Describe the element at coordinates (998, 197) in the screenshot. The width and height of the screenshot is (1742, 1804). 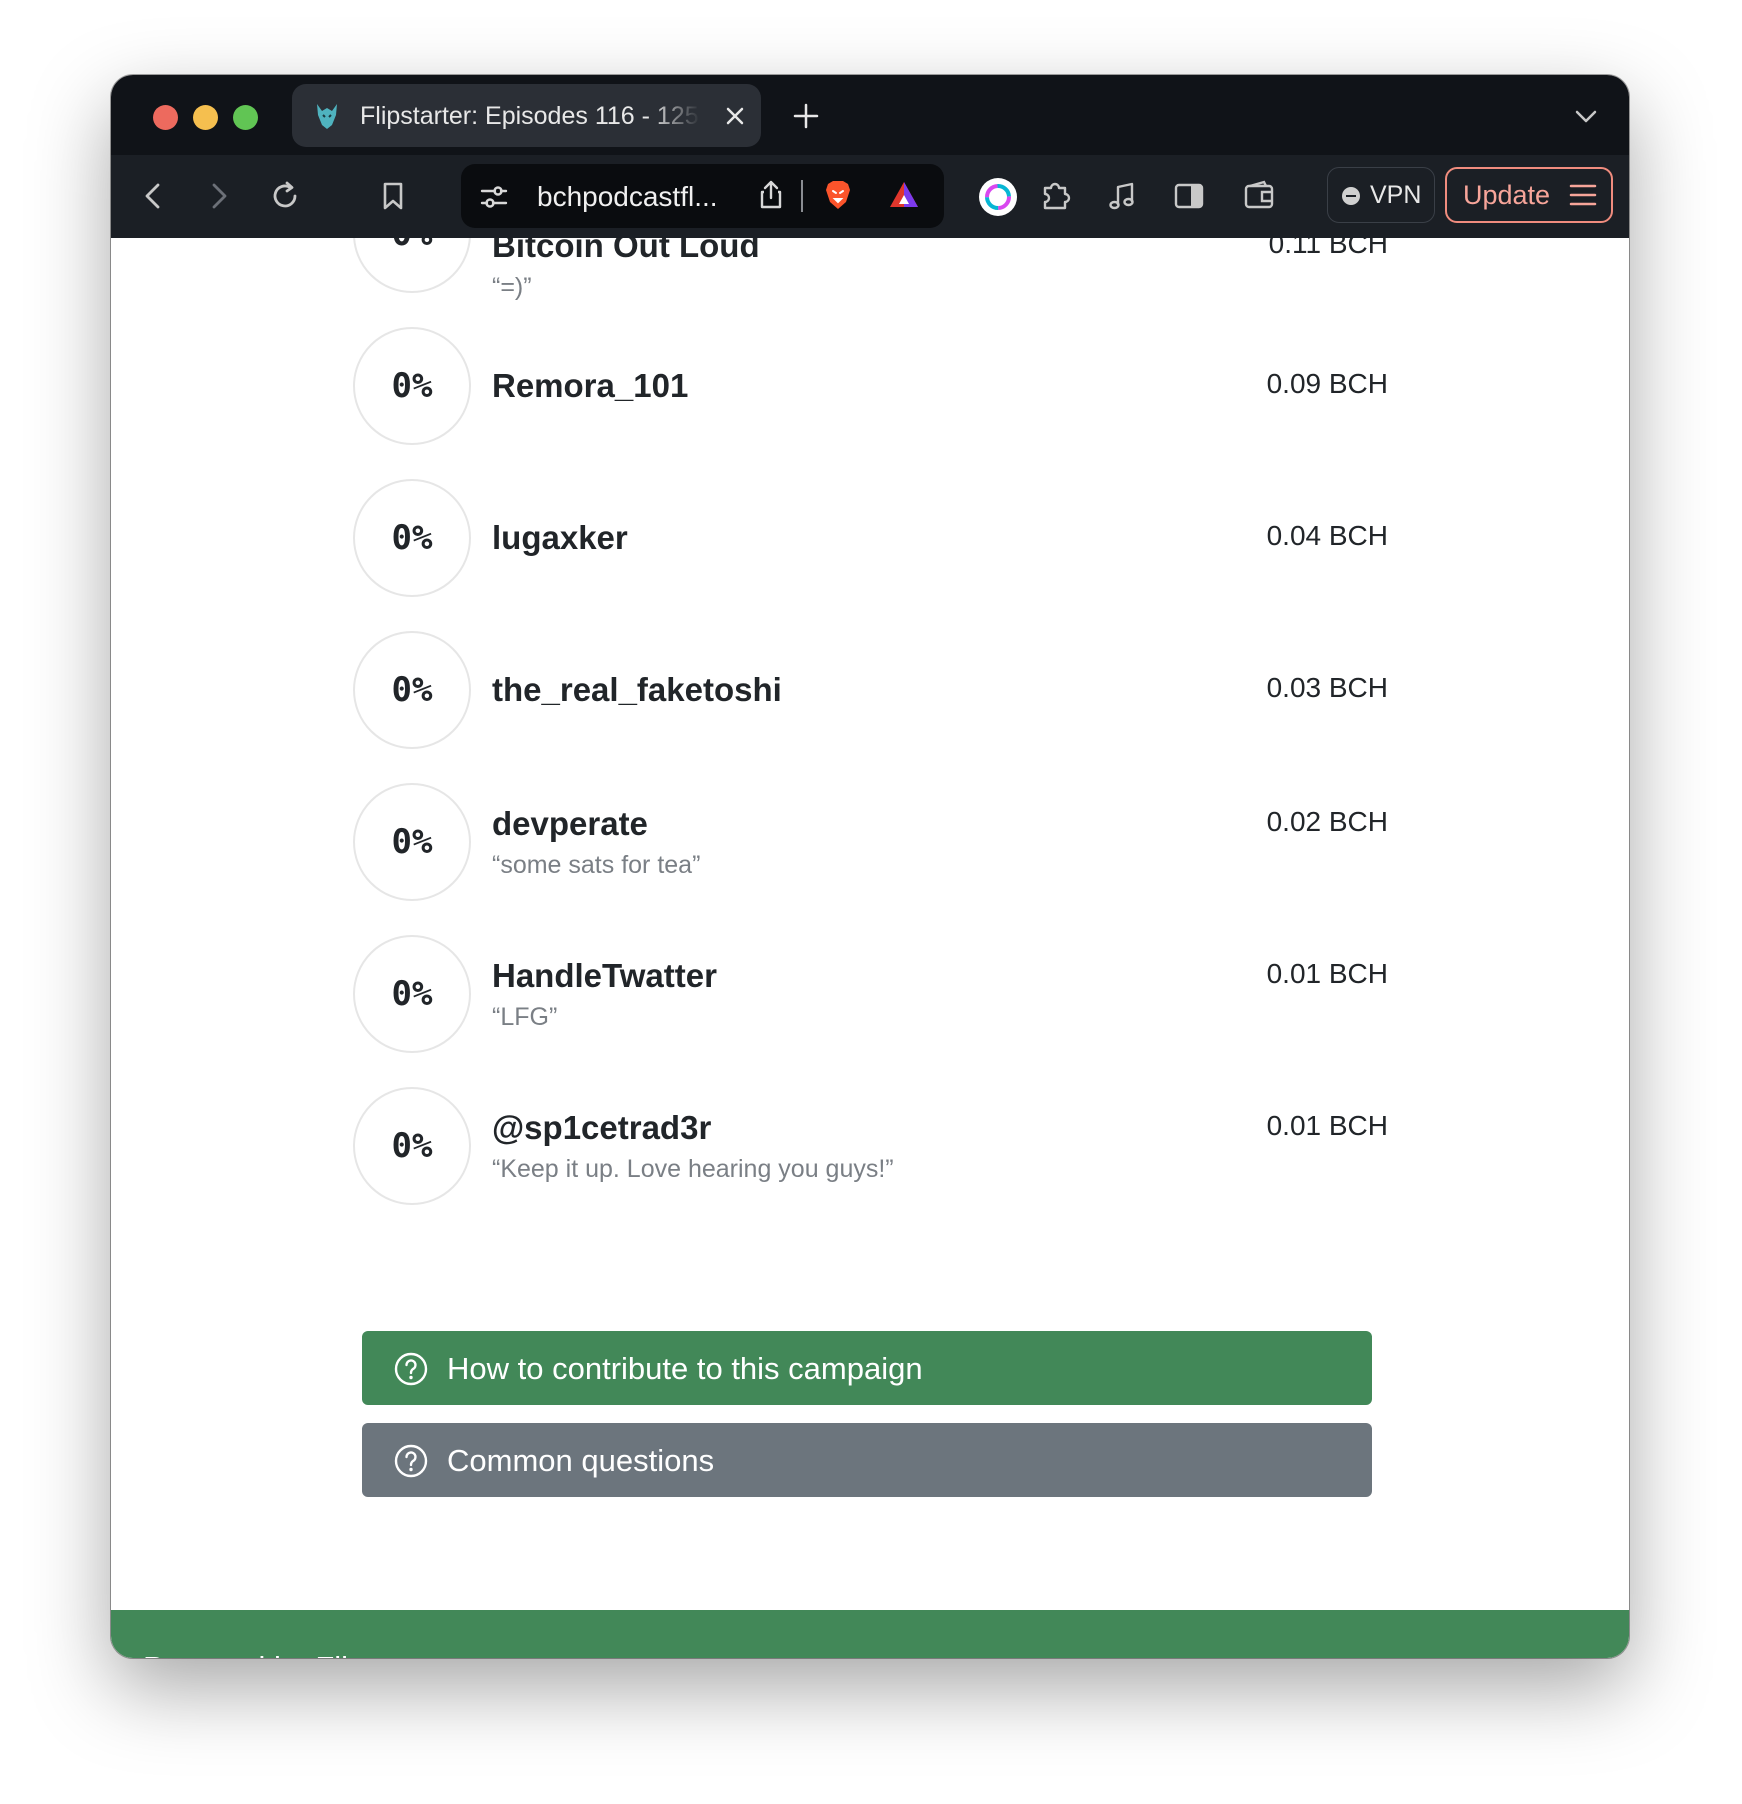
I see `brave-news-icon` at that location.